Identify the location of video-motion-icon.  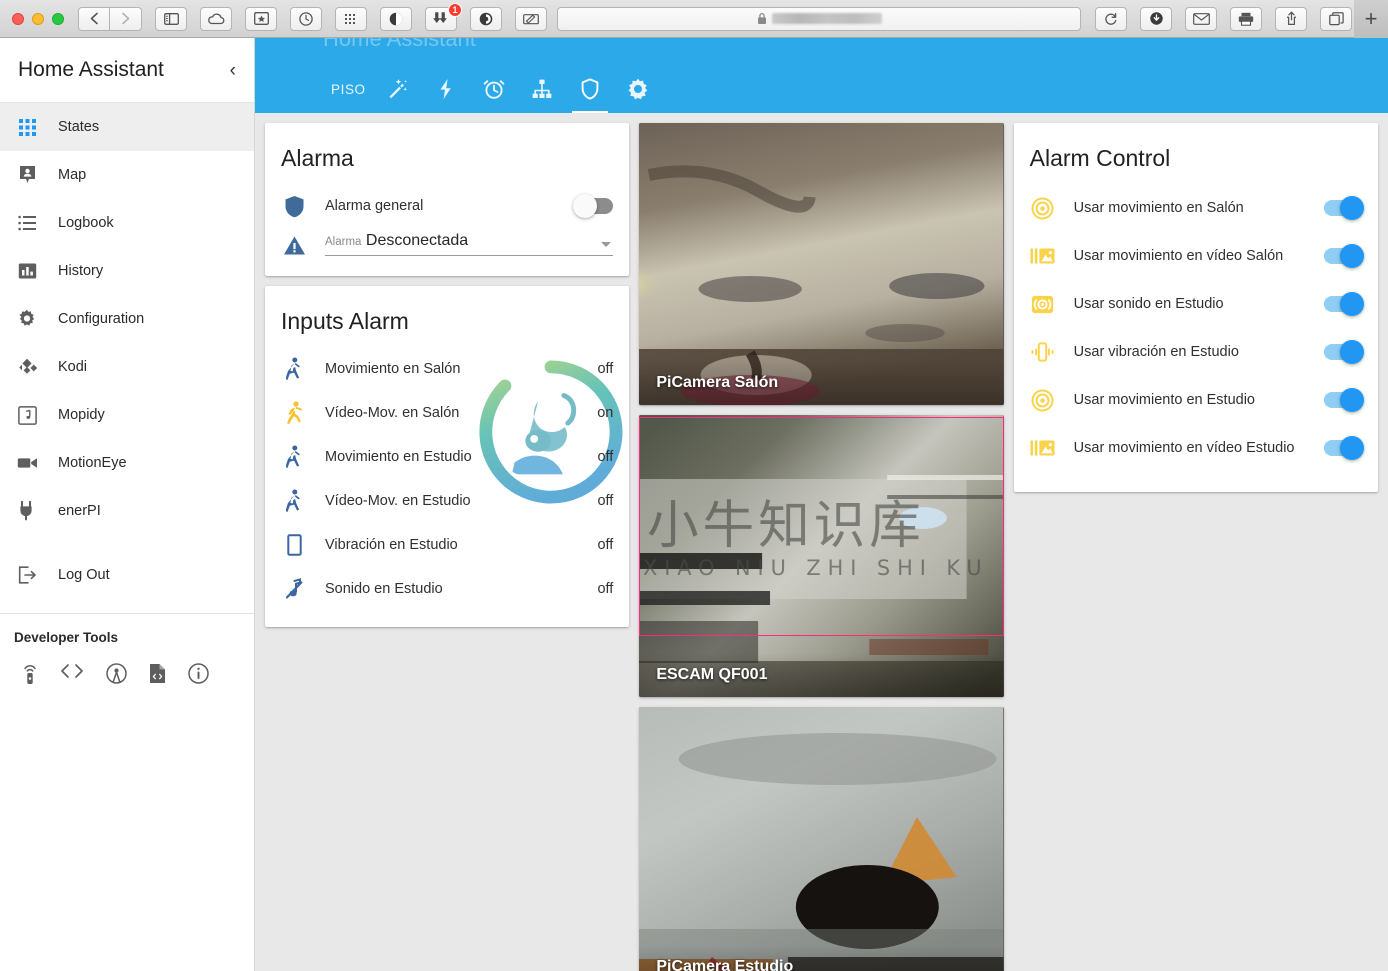
(1043, 256).